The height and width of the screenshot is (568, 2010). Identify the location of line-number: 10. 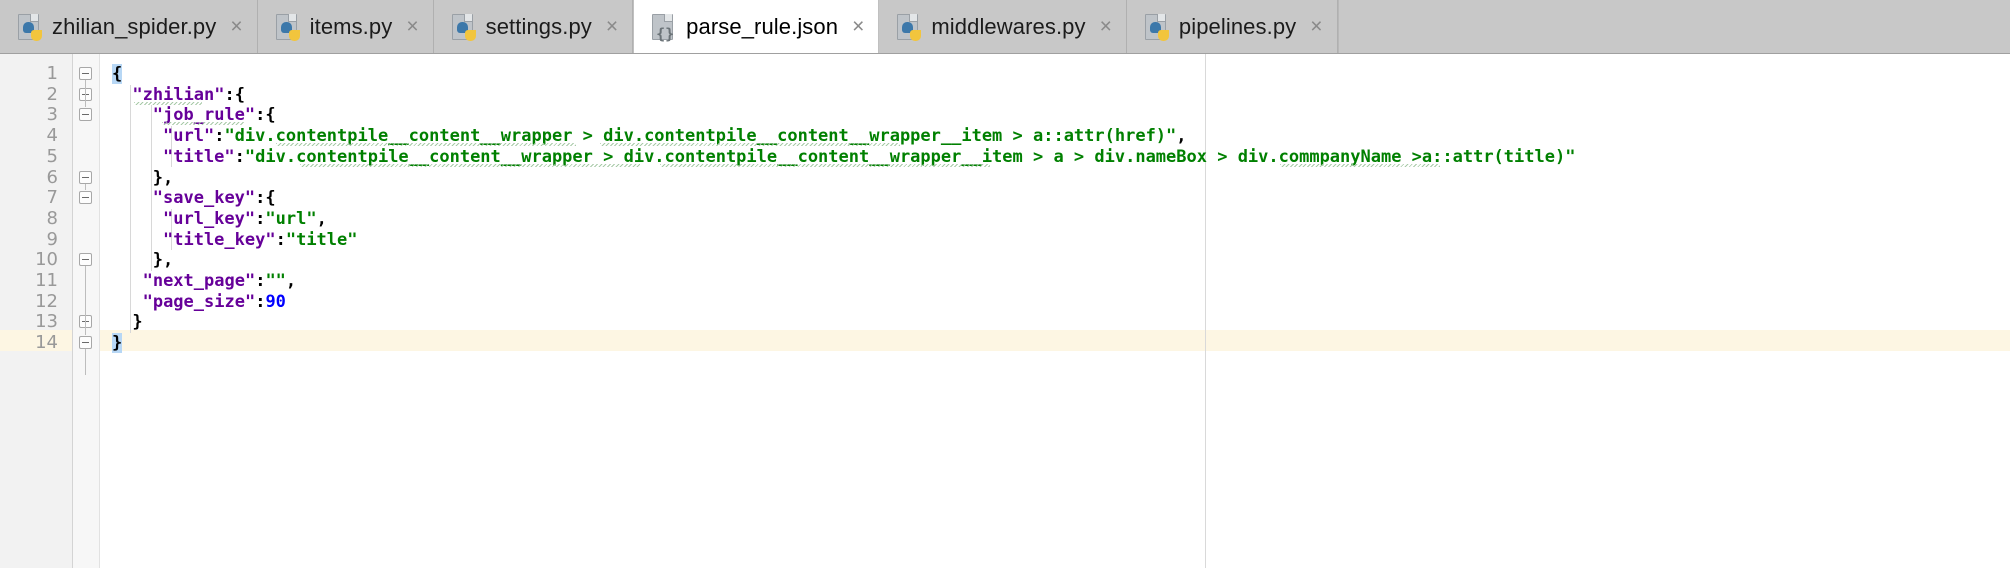
(46, 260).